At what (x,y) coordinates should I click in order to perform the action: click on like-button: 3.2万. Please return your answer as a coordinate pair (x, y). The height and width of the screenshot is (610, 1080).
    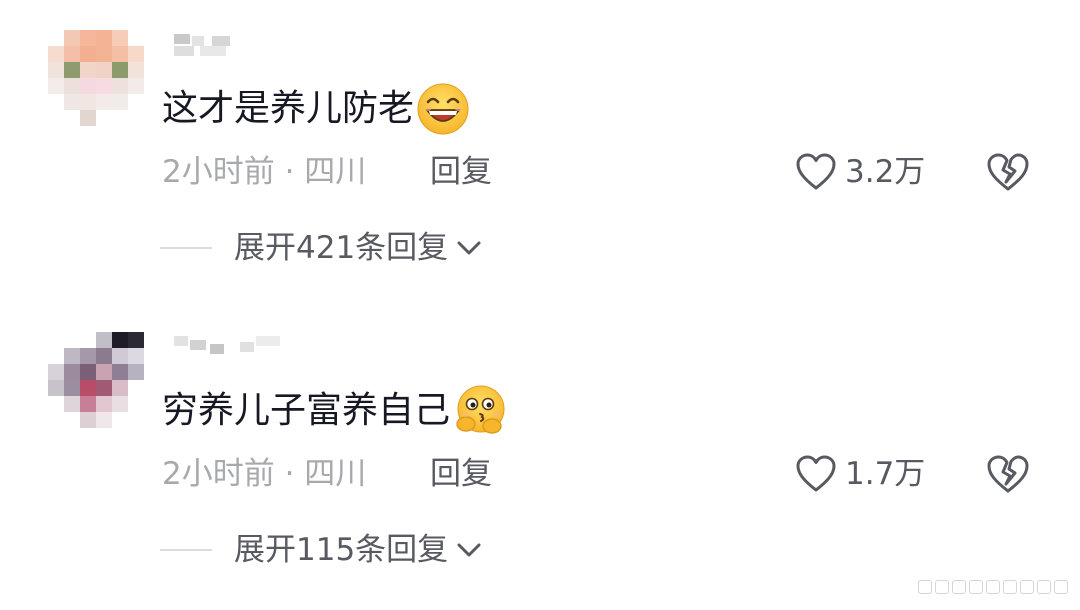
    Looking at the image, I should click on (860, 172).